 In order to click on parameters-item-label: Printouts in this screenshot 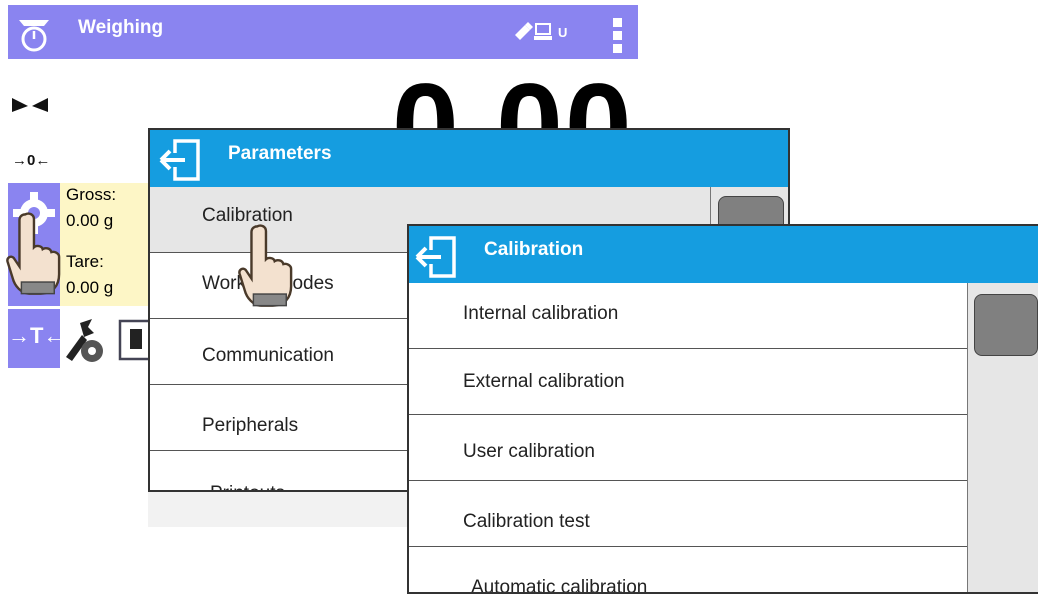, I will do `click(247, 486)`.